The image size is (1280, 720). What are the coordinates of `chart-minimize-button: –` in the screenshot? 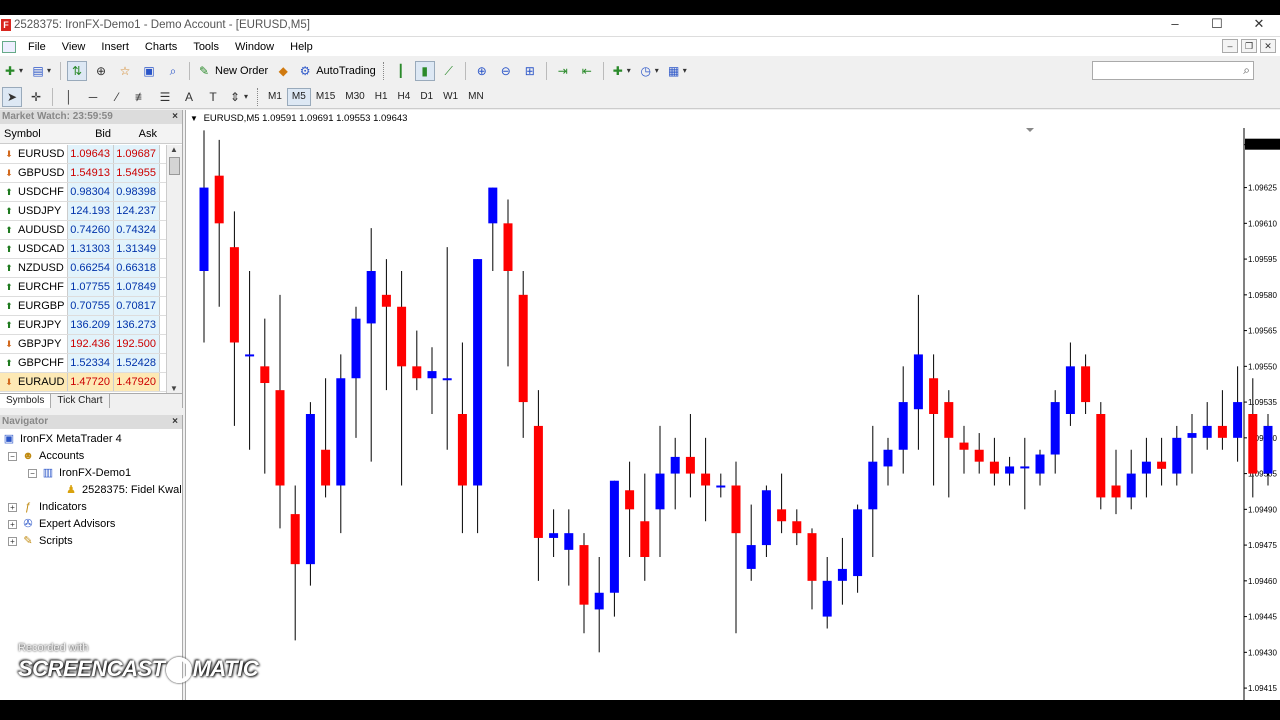 It's located at (1230, 46).